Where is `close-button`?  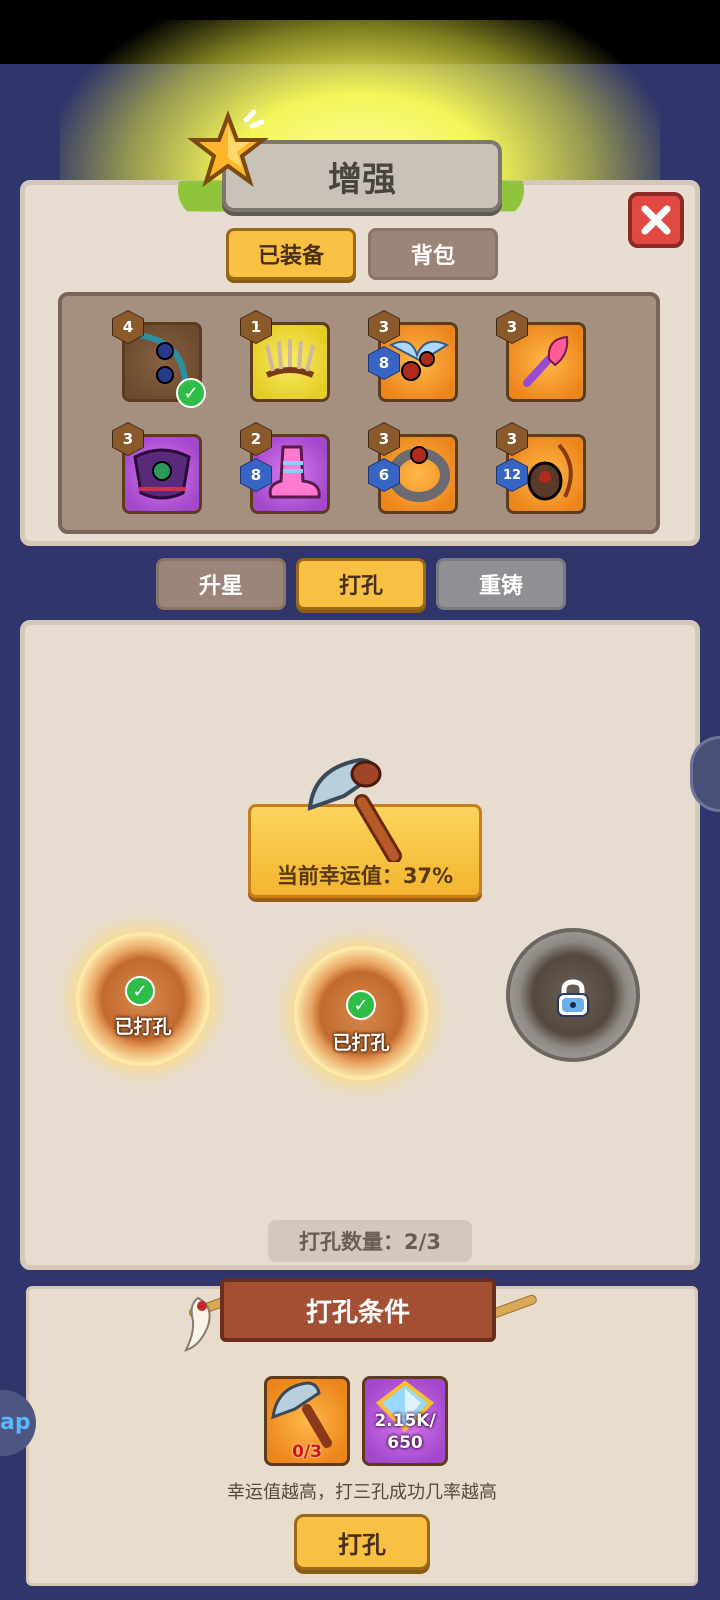
close-button is located at coordinates (656, 220).